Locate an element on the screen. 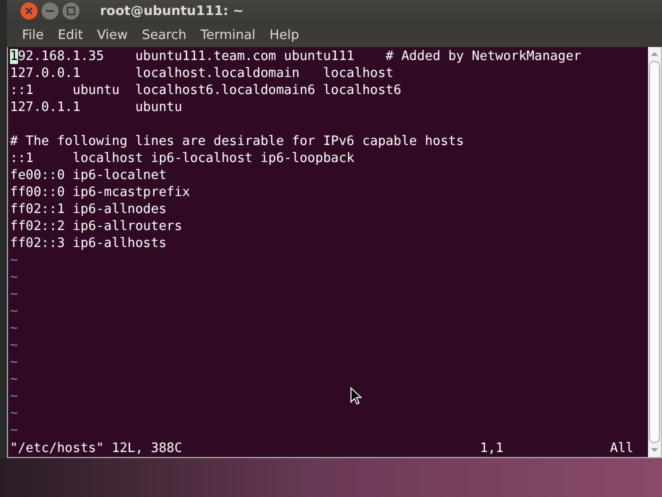  menu-item: View is located at coordinates (112, 35).